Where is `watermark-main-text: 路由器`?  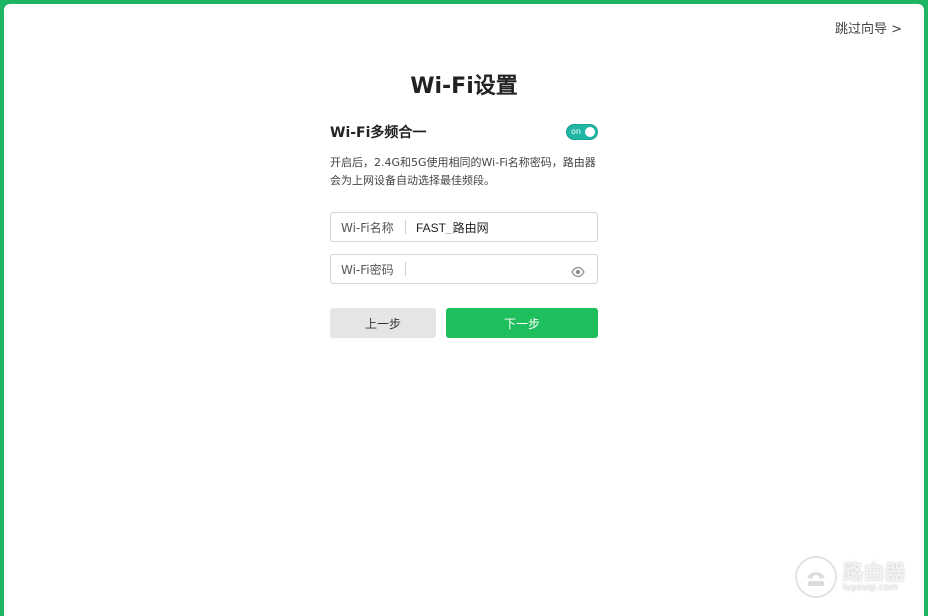
watermark-main-text: 路由器 is located at coordinates (874, 572).